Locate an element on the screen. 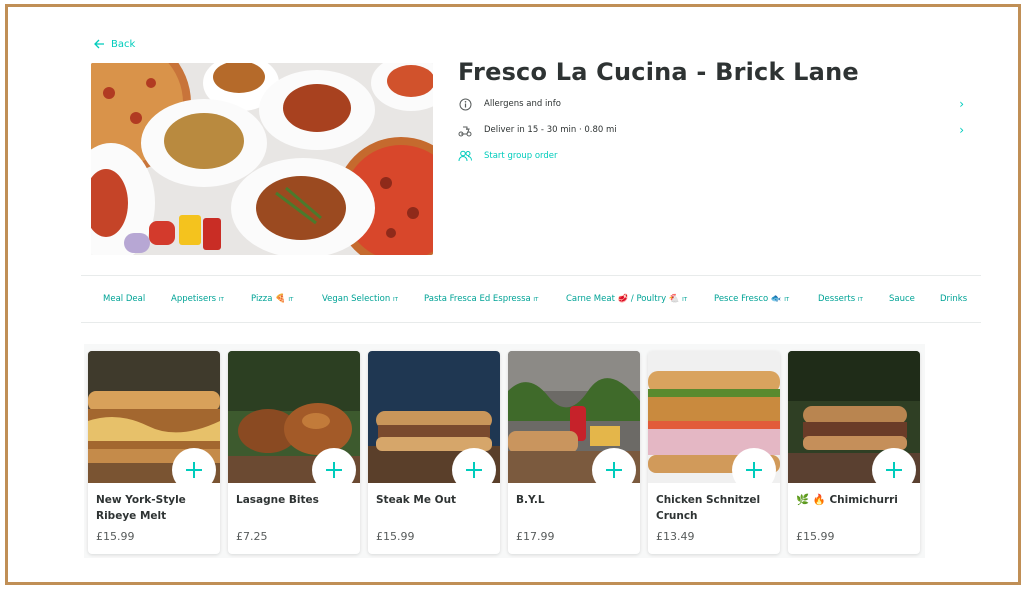 The image size is (1026, 589). menu-item-name: Chicken Schnitzel Crunch is located at coordinates (708, 508).